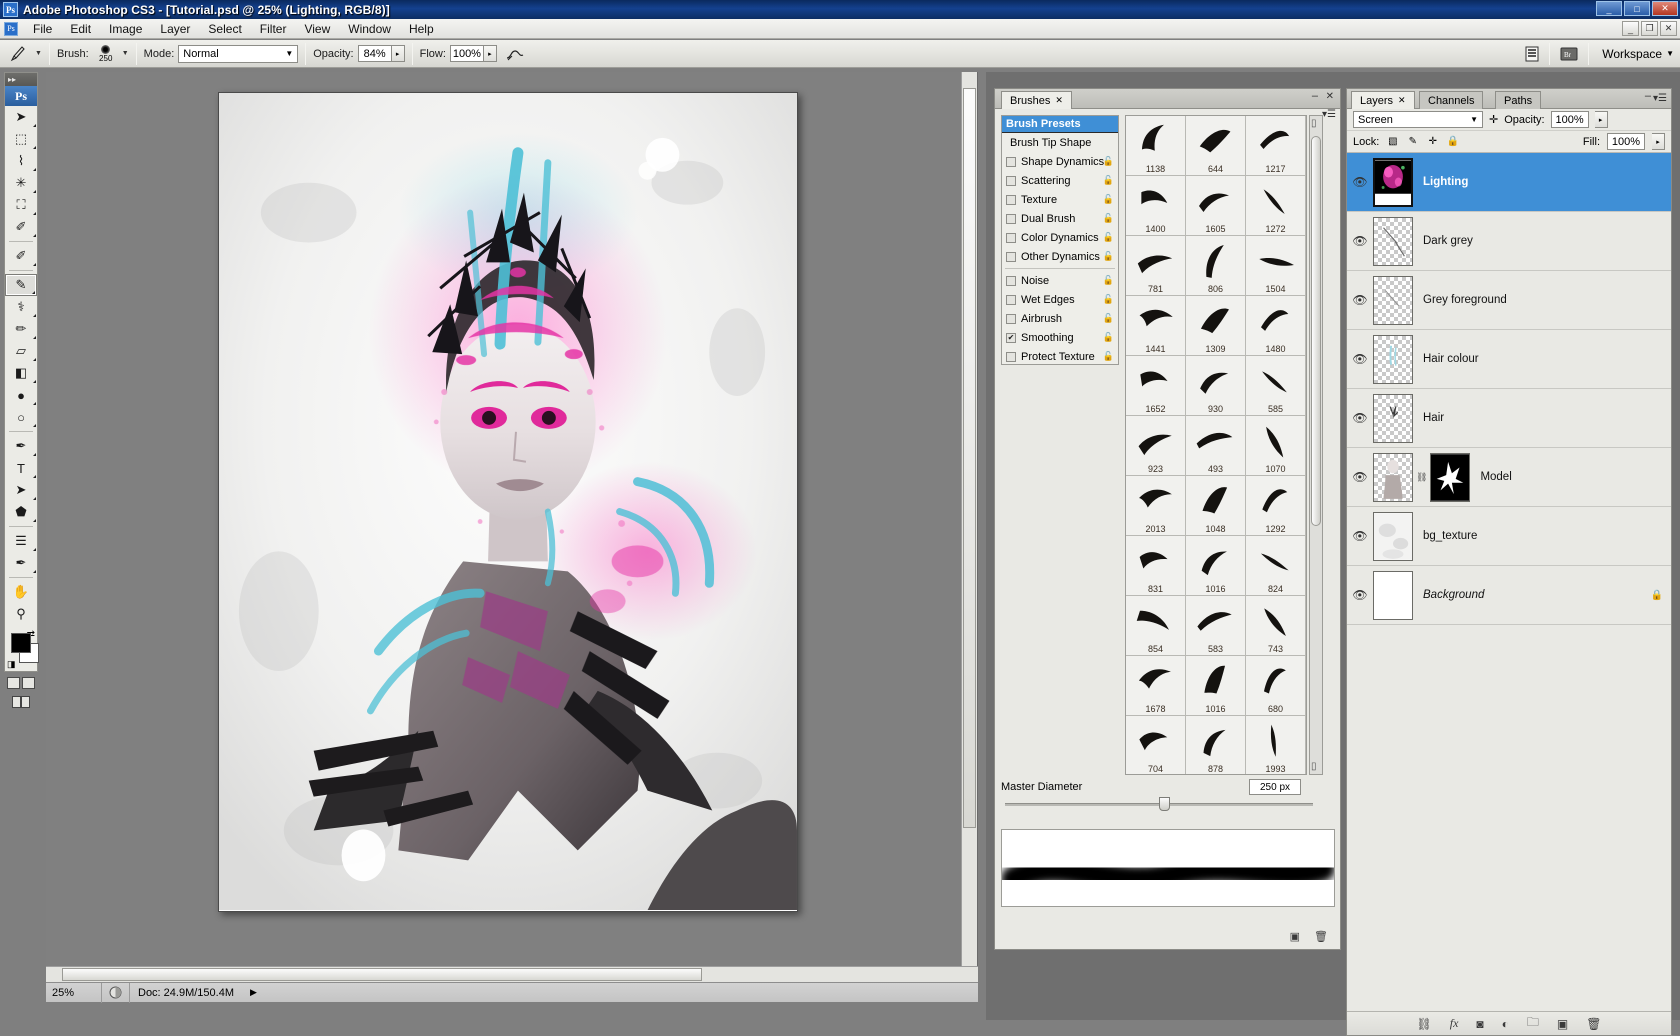 The width and height of the screenshot is (1680, 1036). What do you see at coordinates (1060, 318) in the screenshot?
I see `brush-option-airbrush: Airbrush 🔓` at bounding box center [1060, 318].